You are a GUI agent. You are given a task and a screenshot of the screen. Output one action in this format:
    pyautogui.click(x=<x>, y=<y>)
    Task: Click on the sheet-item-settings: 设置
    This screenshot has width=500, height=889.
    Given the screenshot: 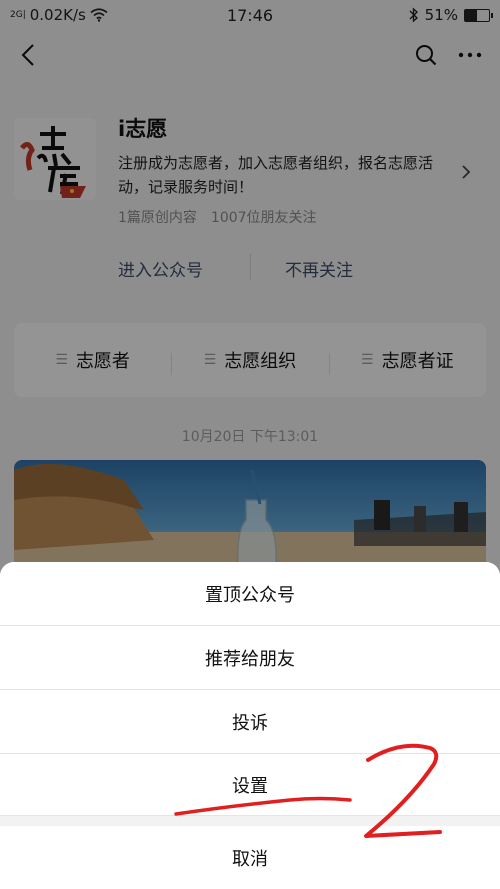 What is the action you would take?
    pyautogui.click(x=250, y=785)
    